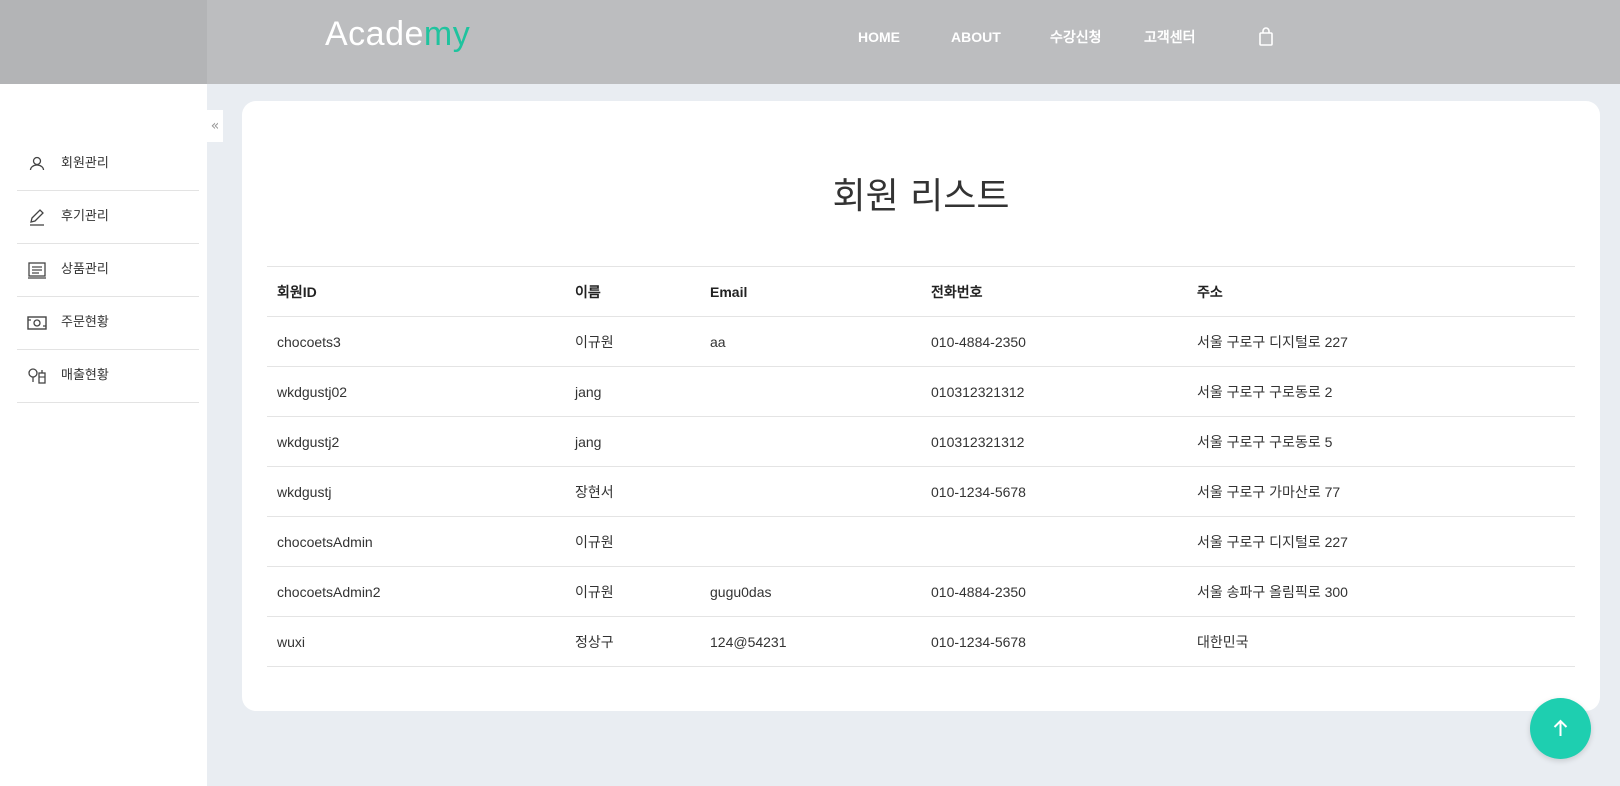 The width and height of the screenshot is (1620, 786). What do you see at coordinates (37, 323) in the screenshot?
I see `money-icon` at bounding box center [37, 323].